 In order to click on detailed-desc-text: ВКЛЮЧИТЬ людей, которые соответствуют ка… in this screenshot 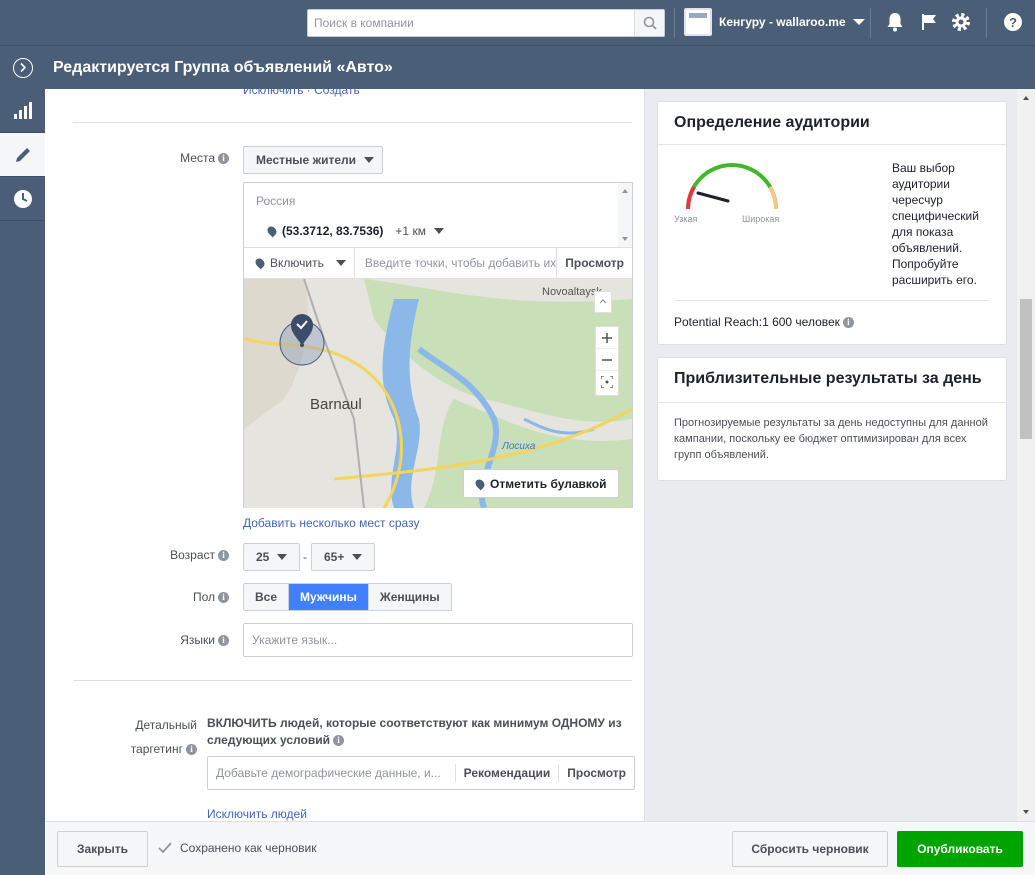, I will do `click(414, 731)`.